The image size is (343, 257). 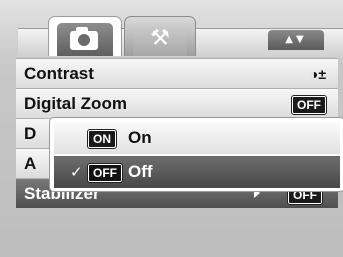 I want to click on wrench-screwdriver-icon: ⚒, so click(x=160, y=38).